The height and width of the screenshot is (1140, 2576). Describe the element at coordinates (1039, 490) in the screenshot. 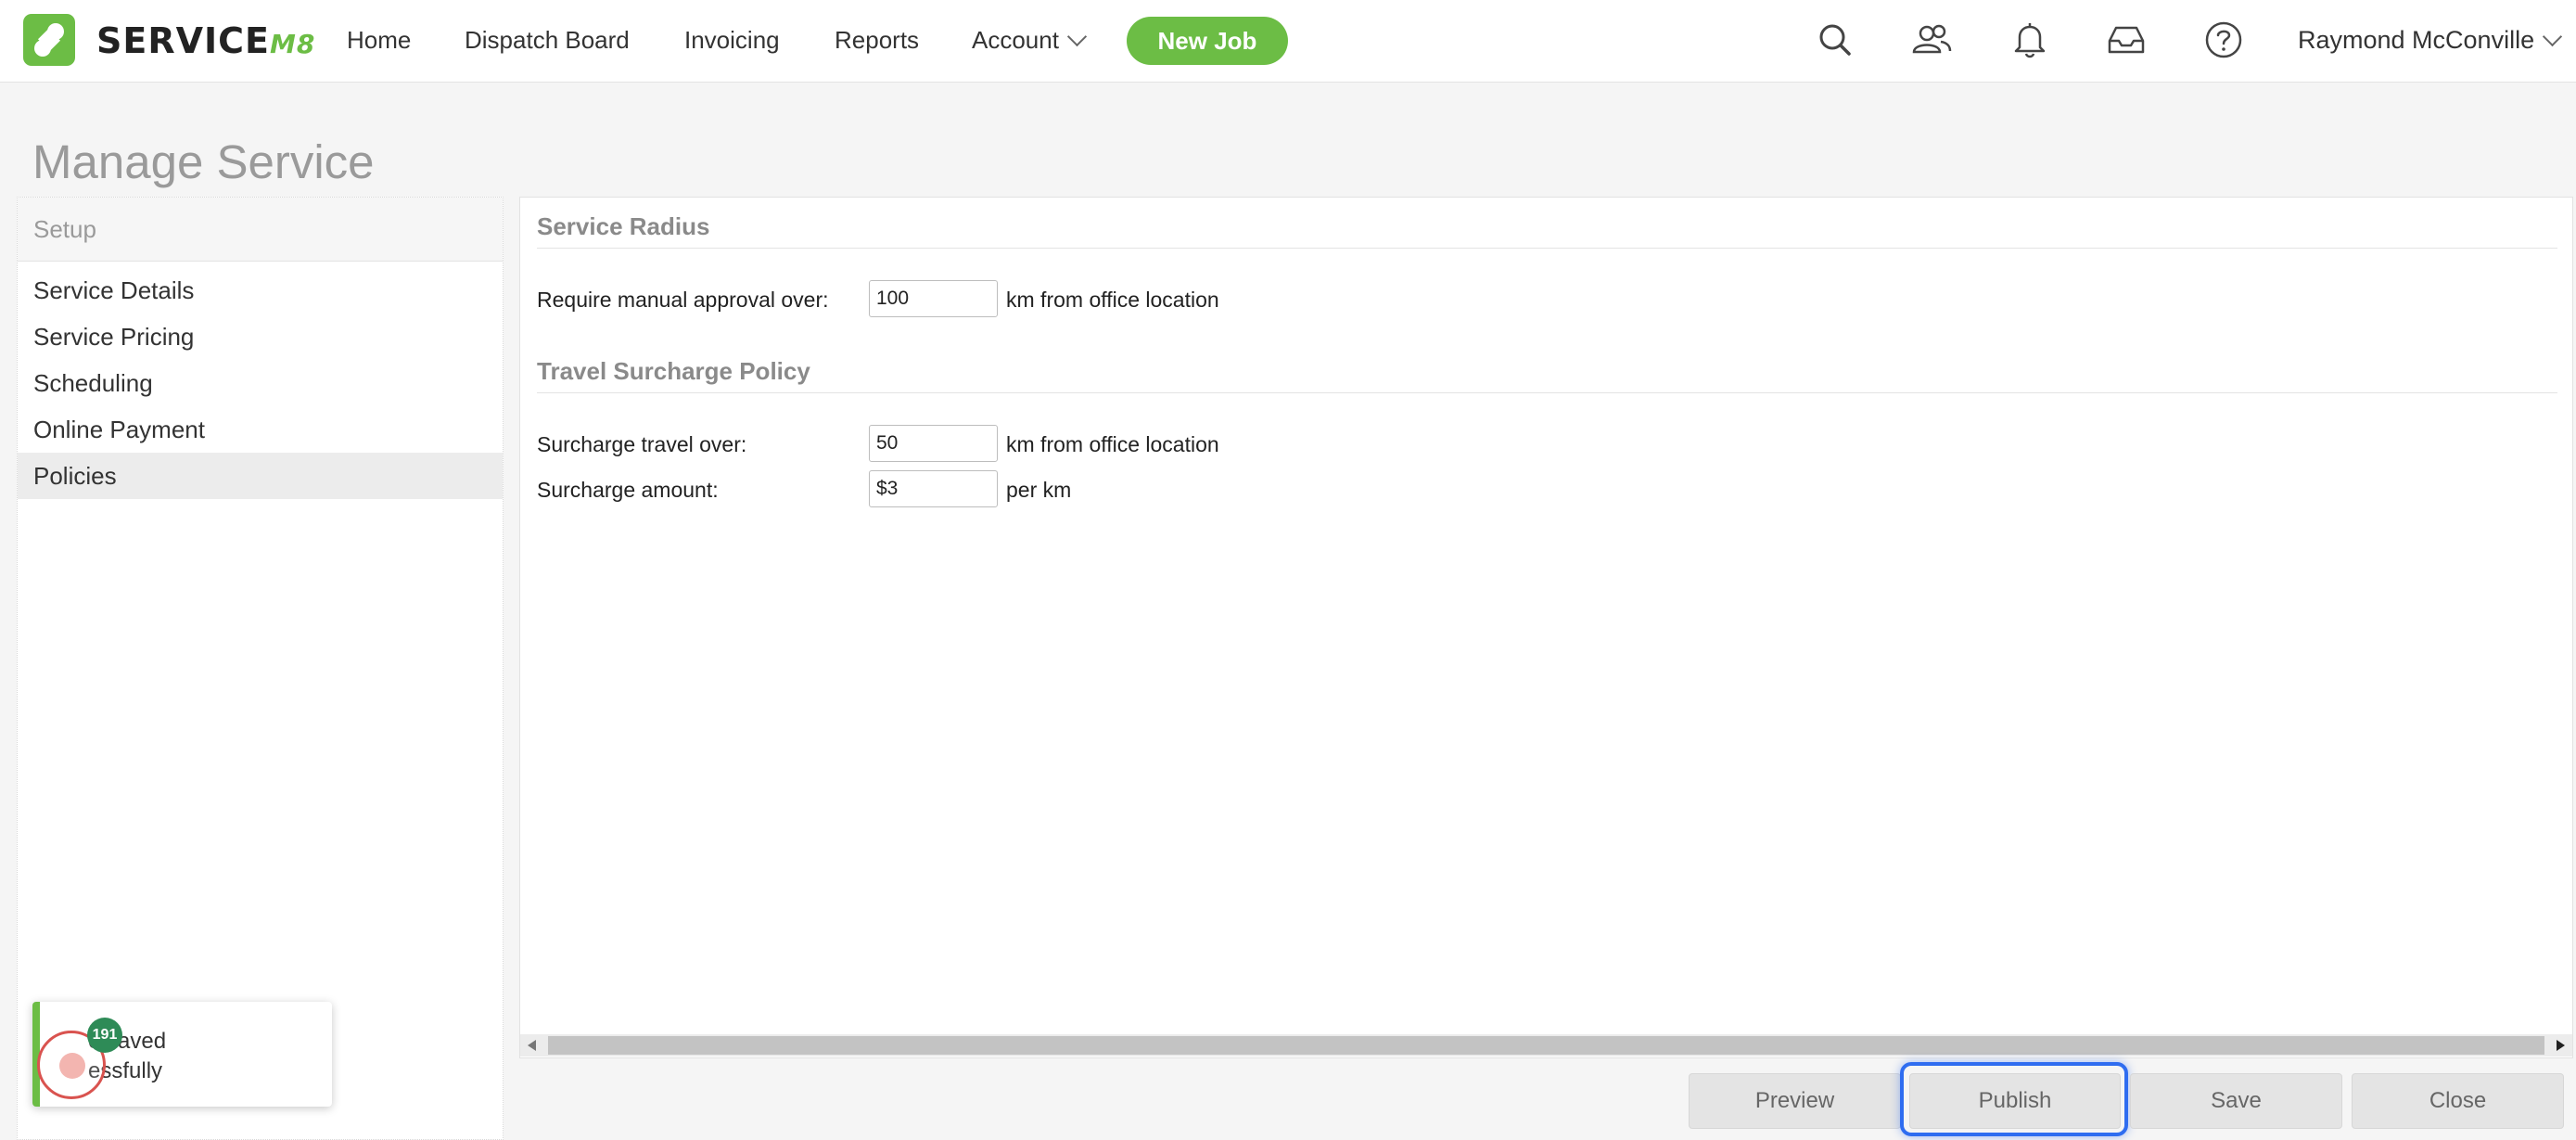

I see `surcharge-amount-unit: per km` at that location.